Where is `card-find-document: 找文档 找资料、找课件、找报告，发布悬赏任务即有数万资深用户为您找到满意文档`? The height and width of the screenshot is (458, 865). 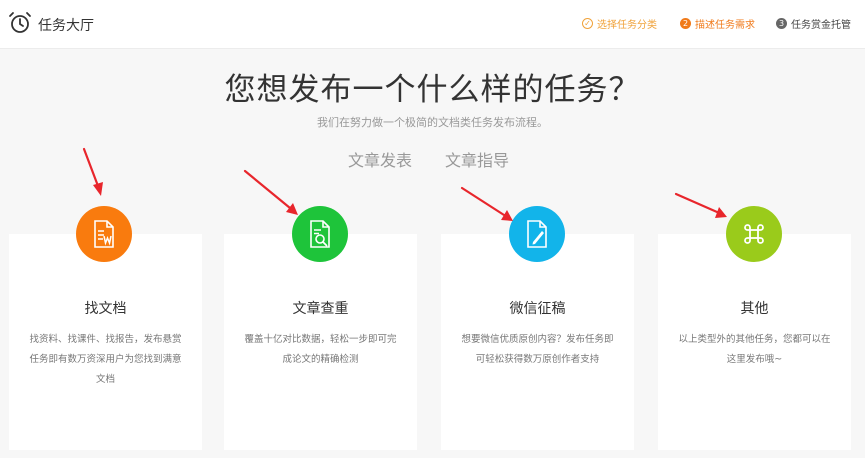
card-find-document: 找文档 找资料、找课件、找报告，发布悬赏任务即有数万资深用户为您找到满意文档 is located at coordinates (105, 342).